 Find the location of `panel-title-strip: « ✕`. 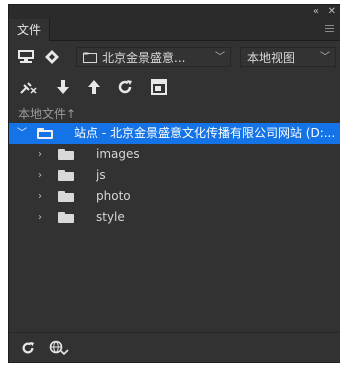

panel-title-strip: « ✕ is located at coordinates (174, 12).